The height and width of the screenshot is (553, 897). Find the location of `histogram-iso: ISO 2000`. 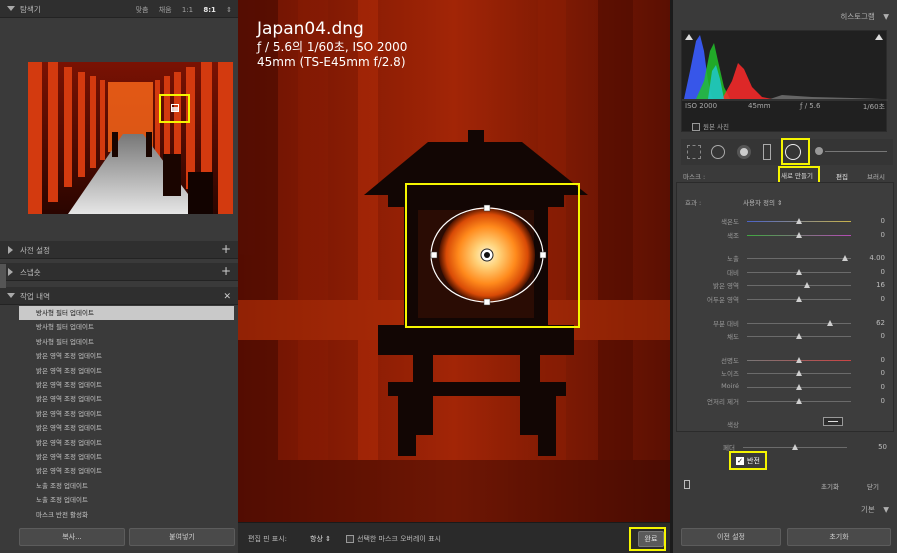

histogram-iso: ISO 2000 is located at coordinates (701, 106).